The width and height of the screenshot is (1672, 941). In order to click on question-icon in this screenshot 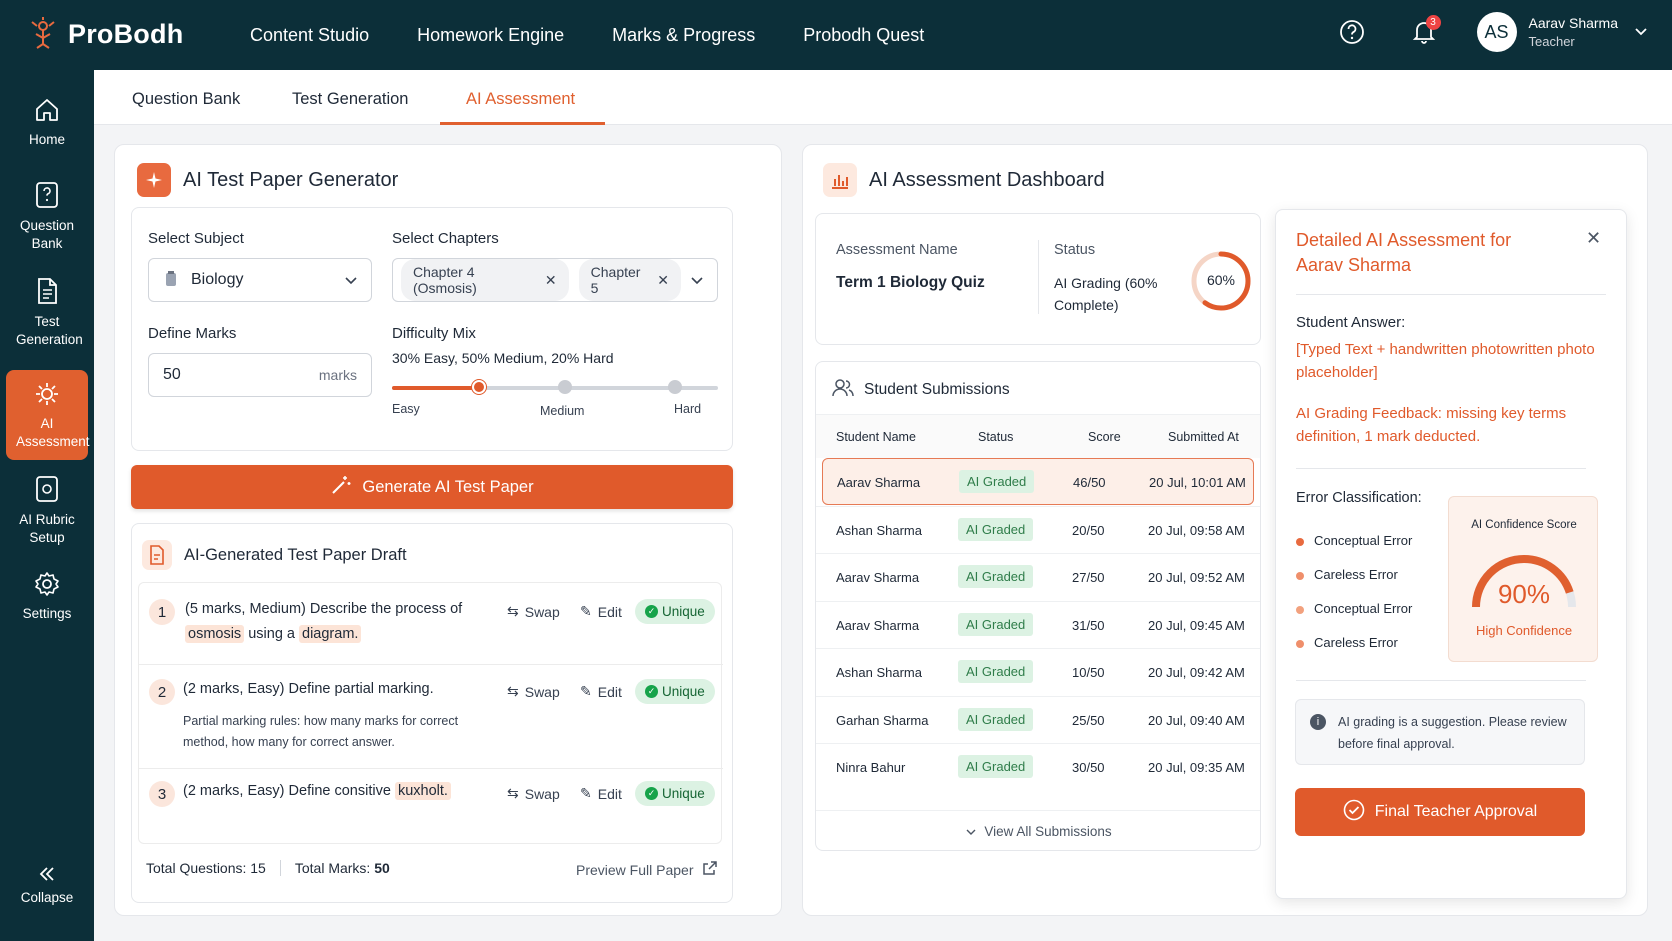, I will do `click(47, 195)`.